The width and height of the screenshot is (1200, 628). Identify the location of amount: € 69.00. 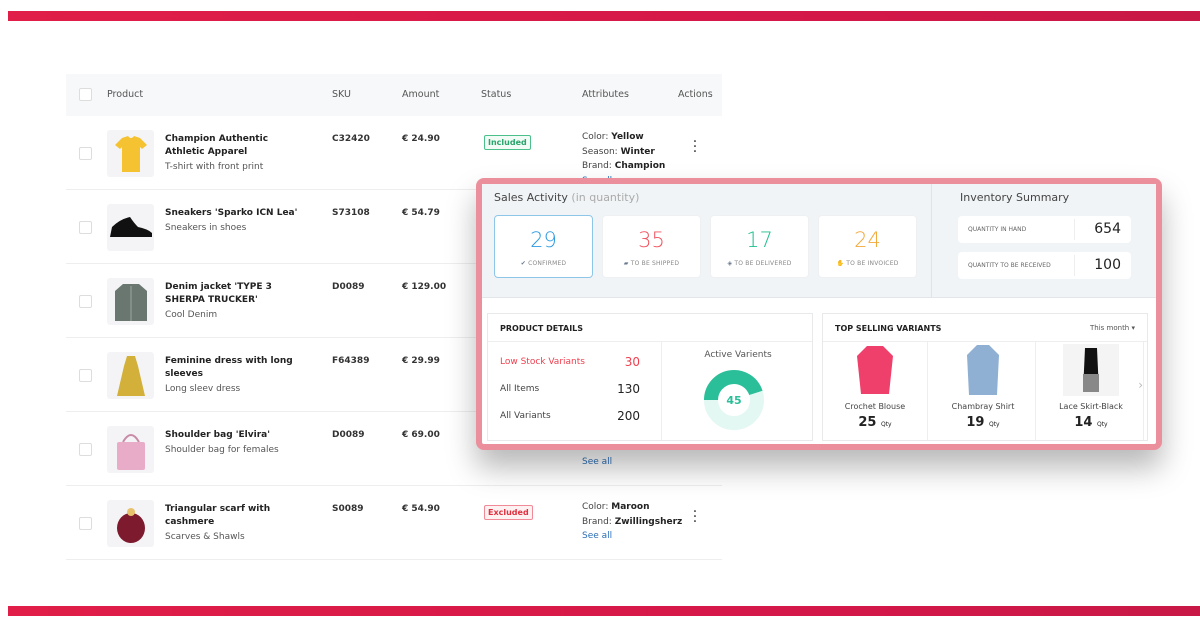
(421, 435).